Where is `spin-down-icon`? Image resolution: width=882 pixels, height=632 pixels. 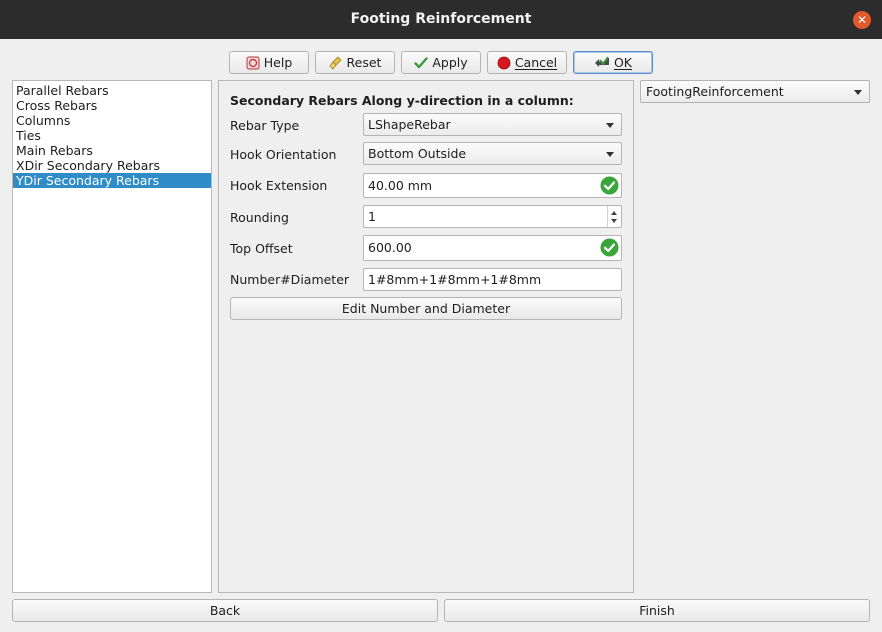 spin-down-icon is located at coordinates (614, 221).